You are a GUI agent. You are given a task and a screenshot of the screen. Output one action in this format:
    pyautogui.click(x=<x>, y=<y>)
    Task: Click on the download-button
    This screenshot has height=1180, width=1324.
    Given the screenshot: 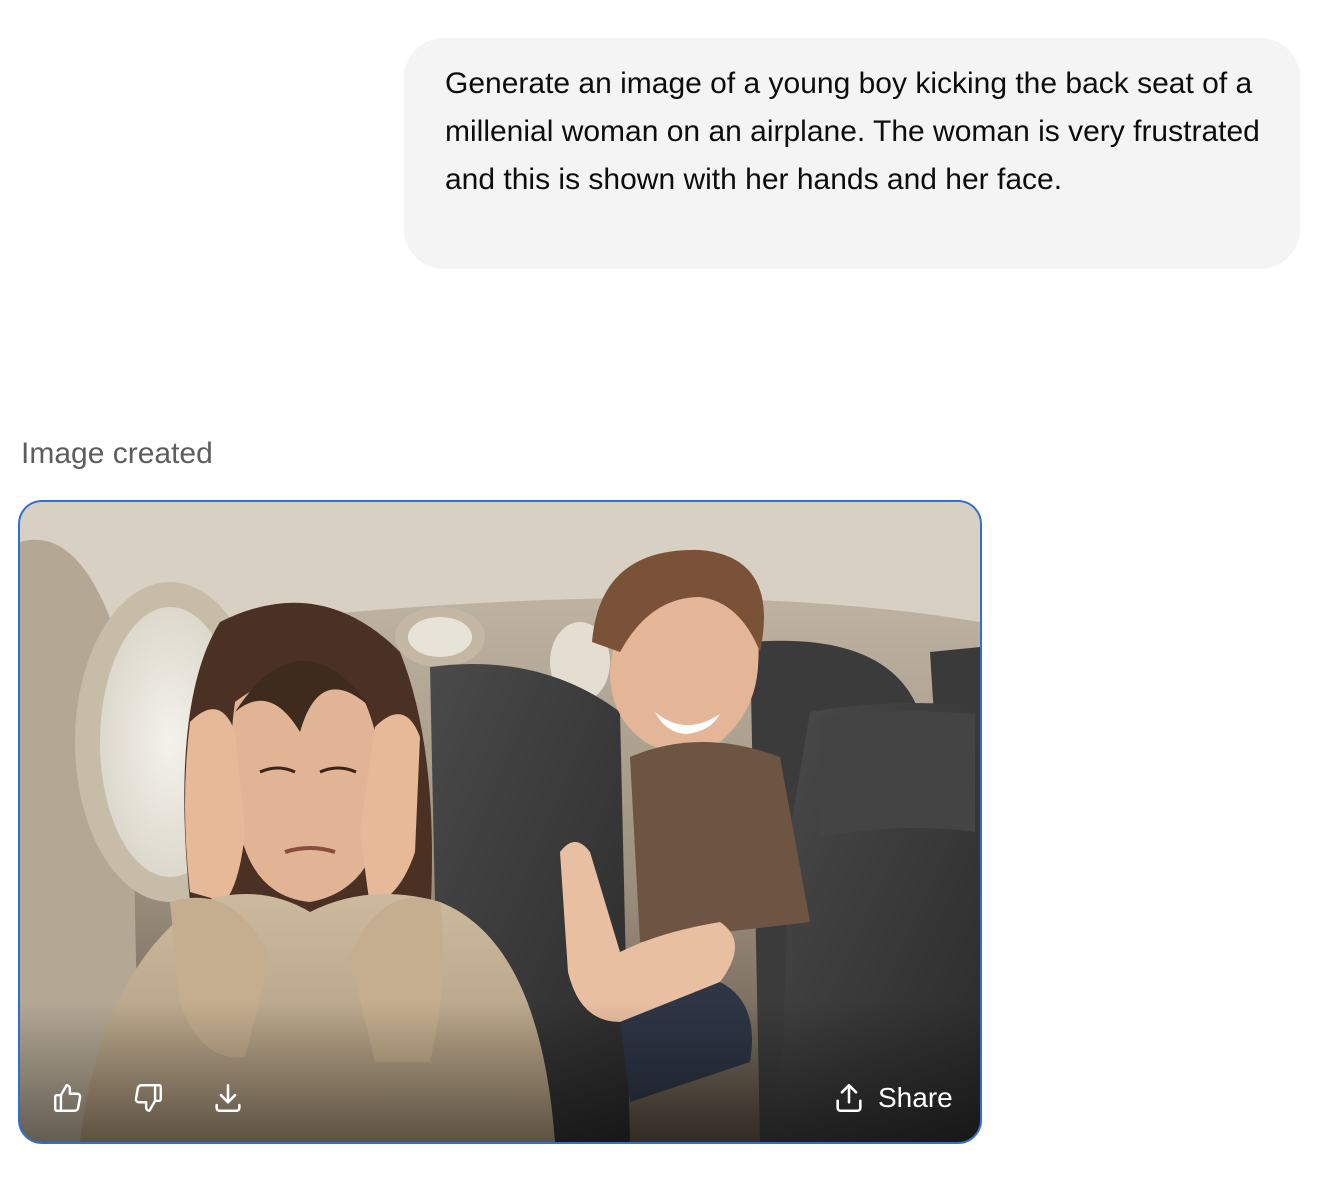 What is the action you would take?
    pyautogui.click(x=228, y=1098)
    